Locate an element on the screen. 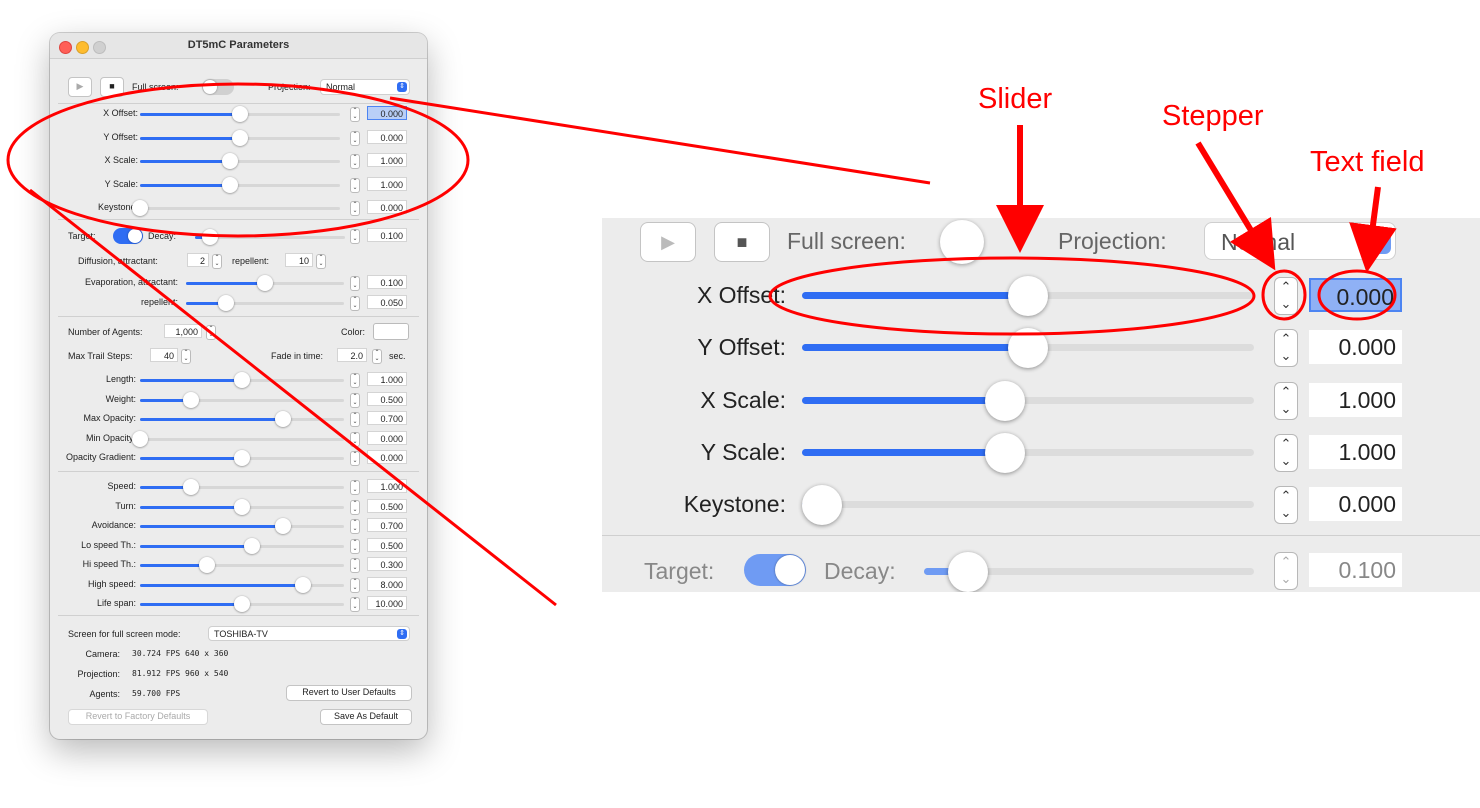  stepper-arrow is located at coordinates (1235, 206).